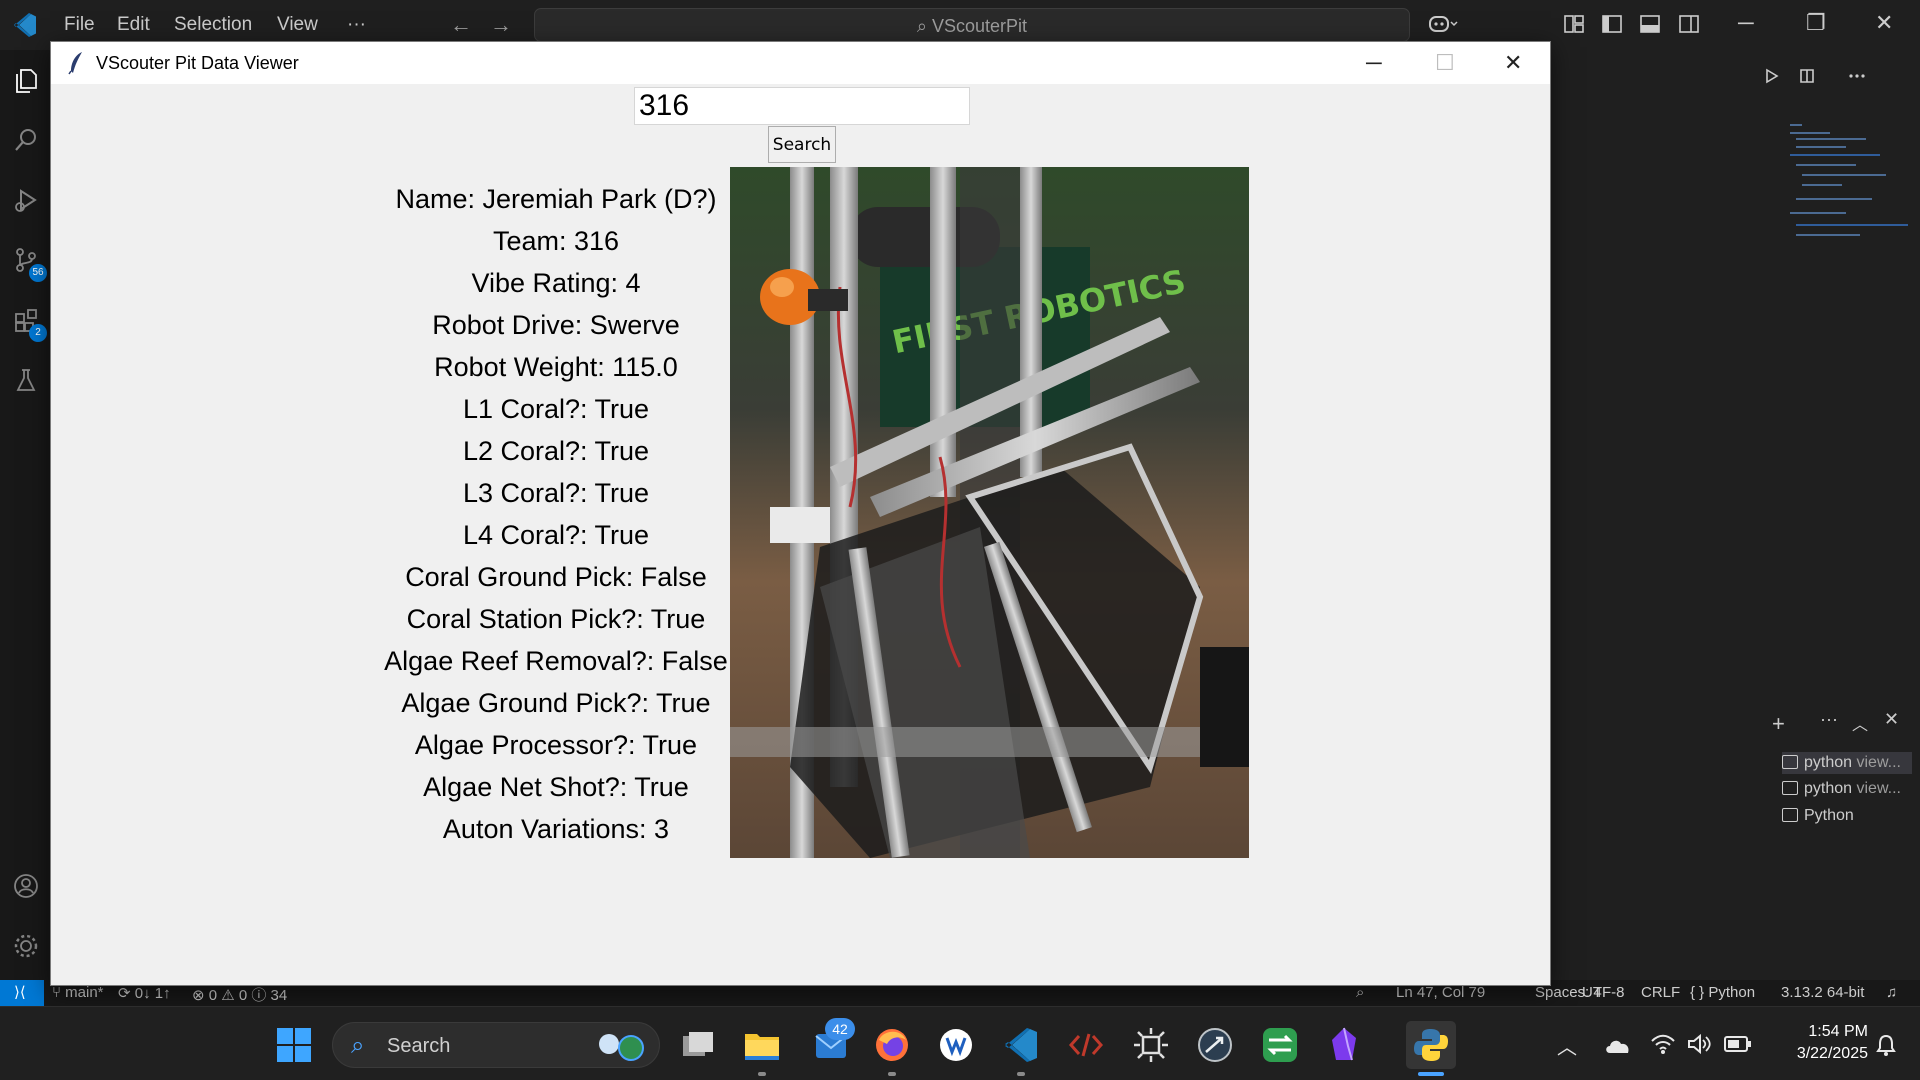  I want to click on search-icon: ⌕, so click(924, 26).